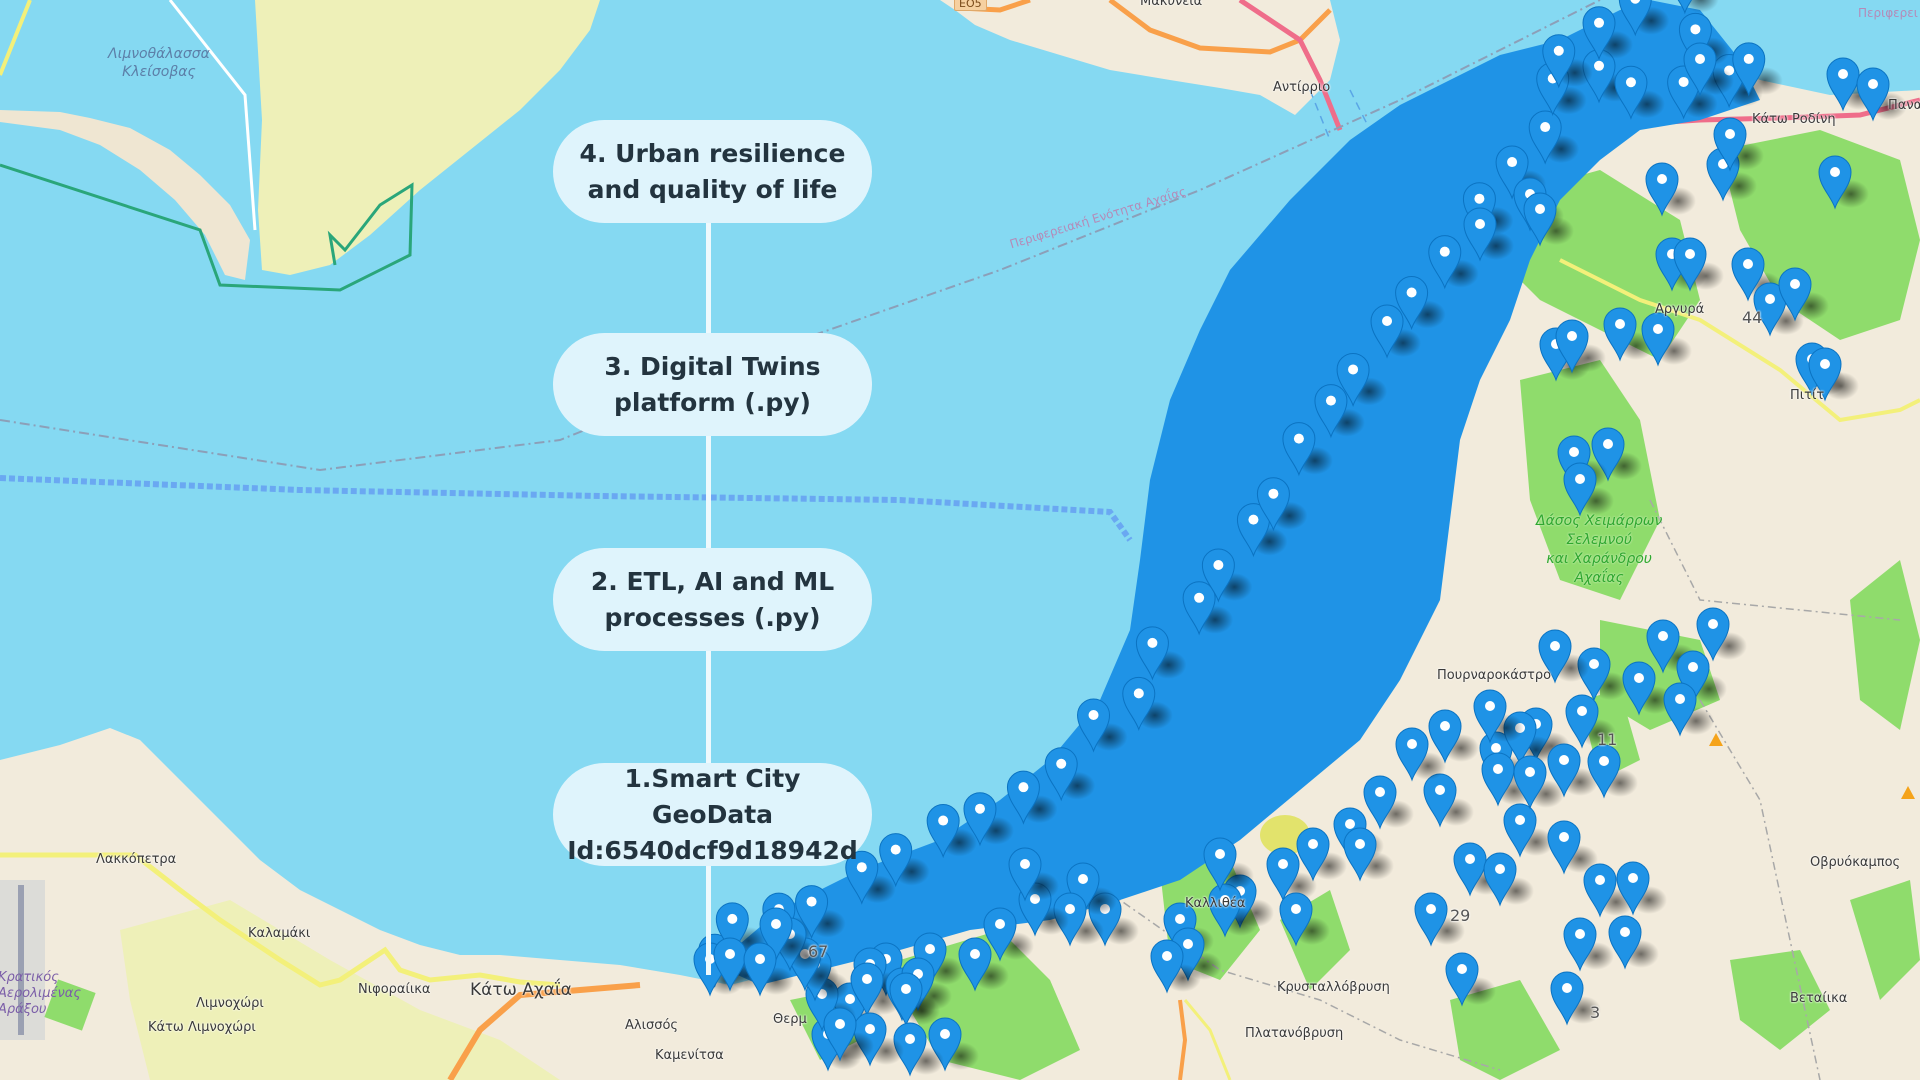 Image resolution: width=1920 pixels, height=1080 pixels. What do you see at coordinates (521, 990) in the screenshot?
I see `label-kato-achaia: Κάτω Αχαΐα` at bounding box center [521, 990].